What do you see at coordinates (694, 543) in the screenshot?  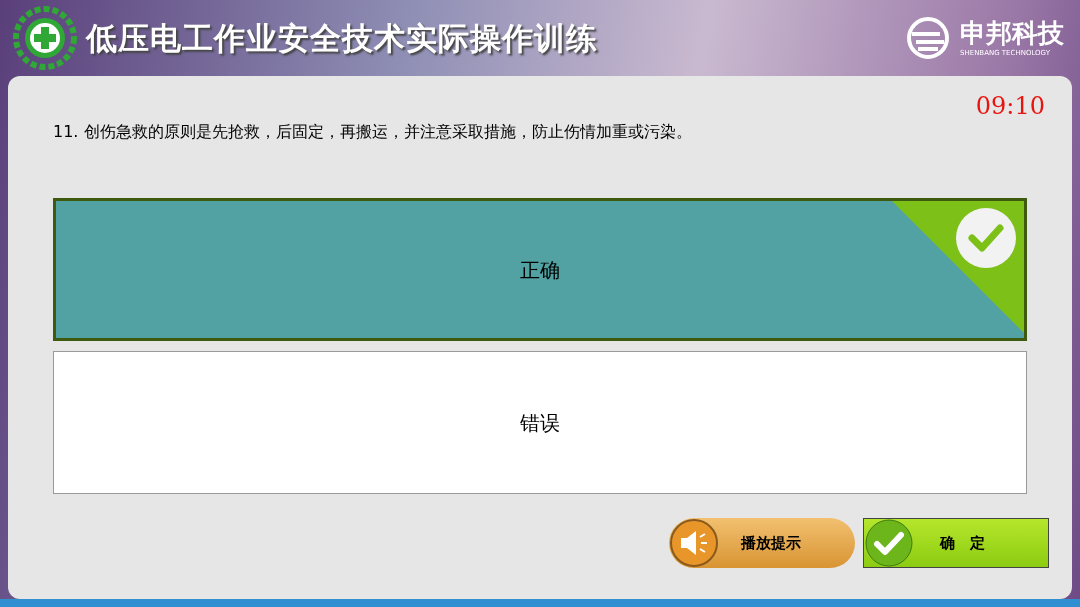 I see `speaker-icon` at bounding box center [694, 543].